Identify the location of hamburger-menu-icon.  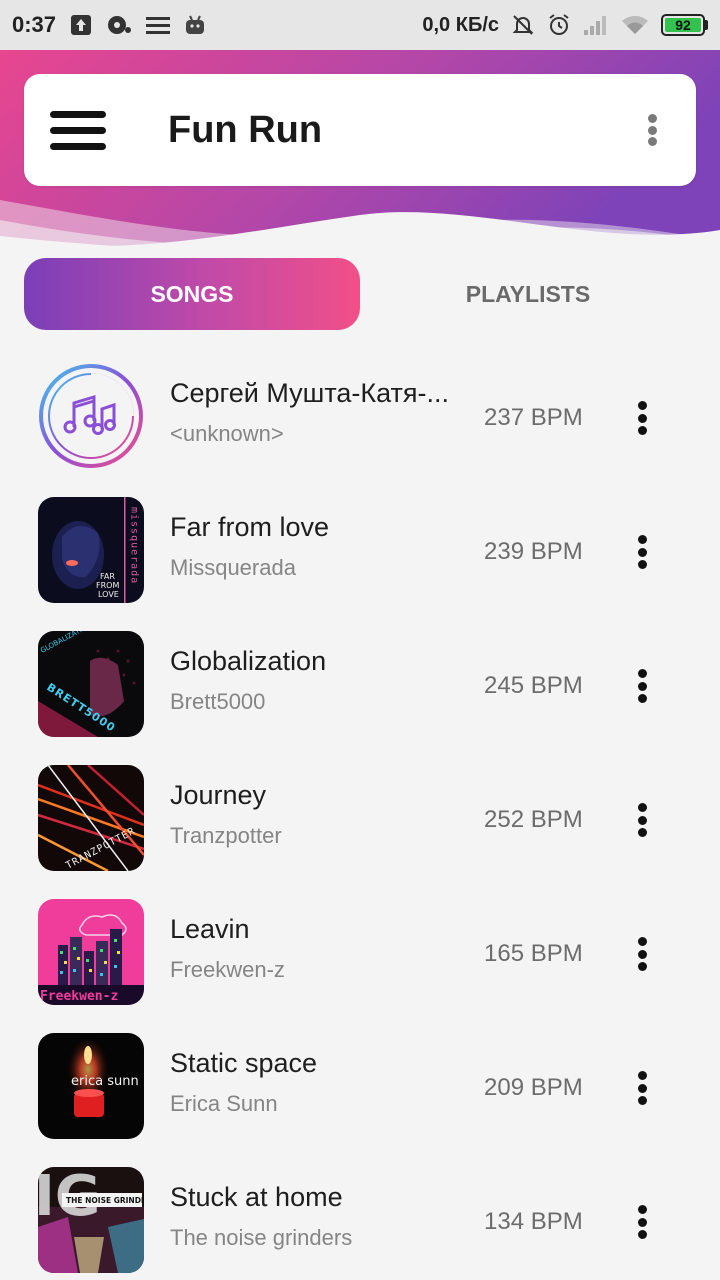
(80, 130).